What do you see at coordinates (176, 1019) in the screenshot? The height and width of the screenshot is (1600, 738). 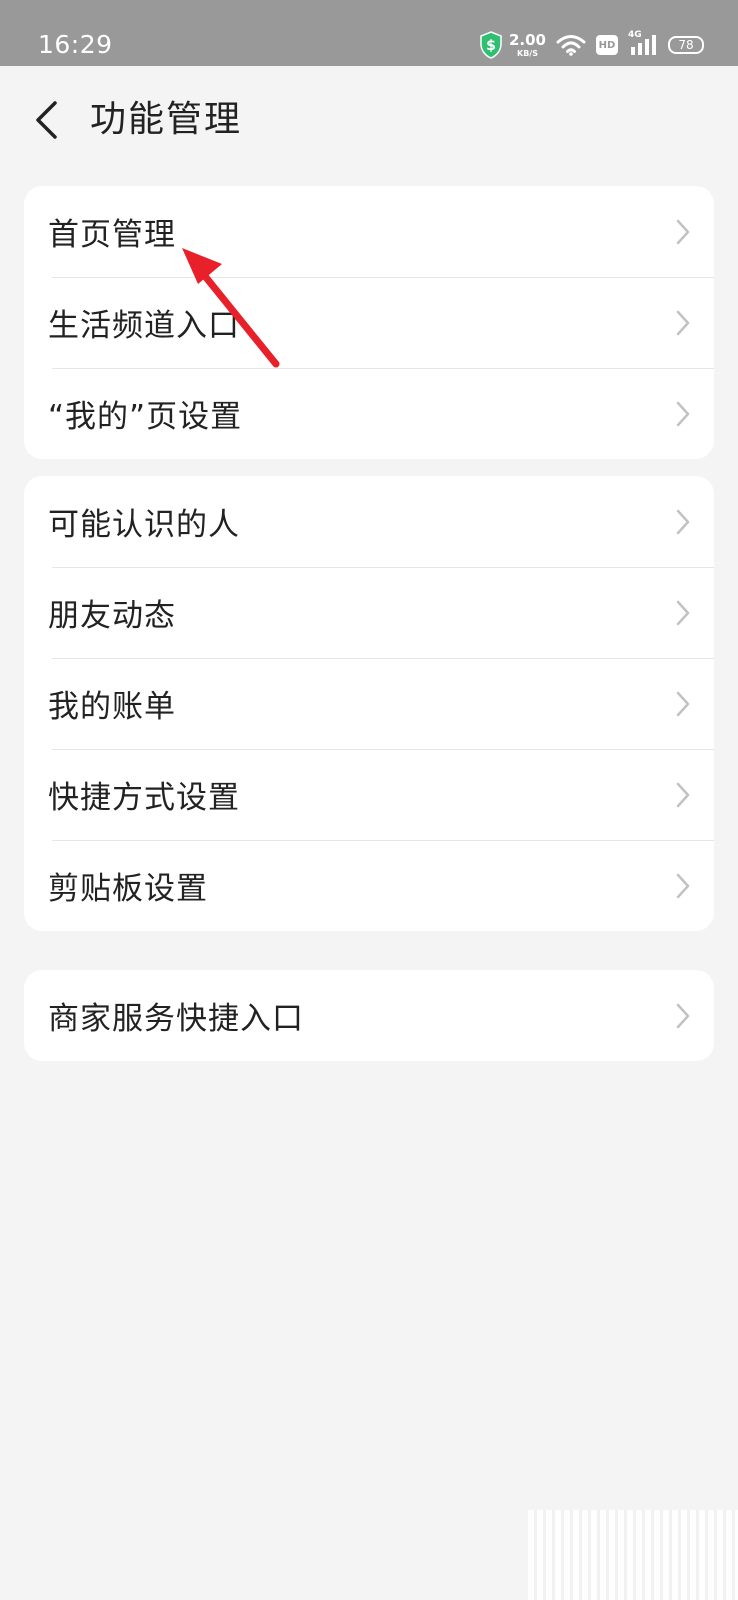 I see `menu-item-label: 商家服务快捷入口` at bounding box center [176, 1019].